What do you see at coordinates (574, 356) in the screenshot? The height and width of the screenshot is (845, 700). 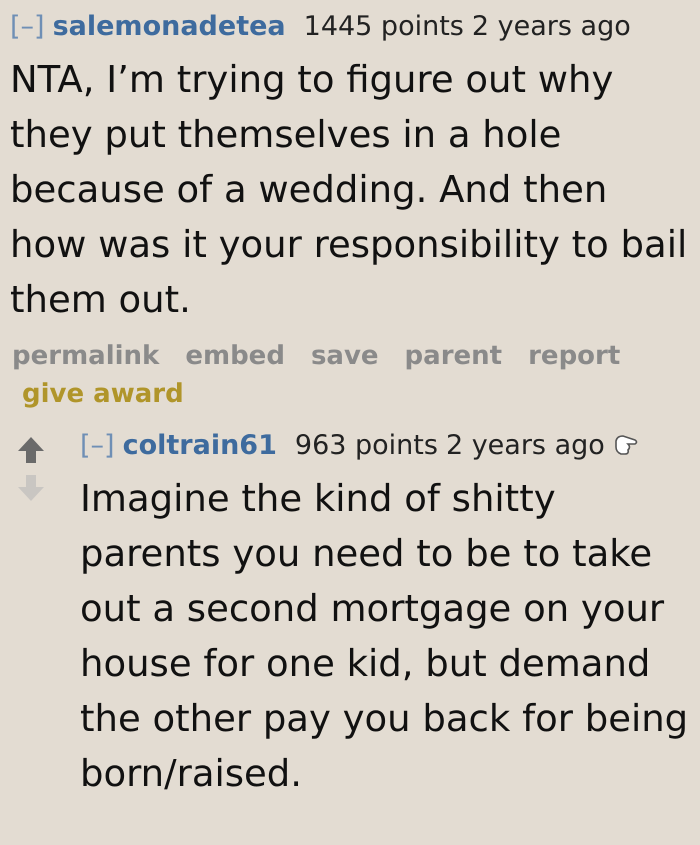 I see `action-link: report` at bounding box center [574, 356].